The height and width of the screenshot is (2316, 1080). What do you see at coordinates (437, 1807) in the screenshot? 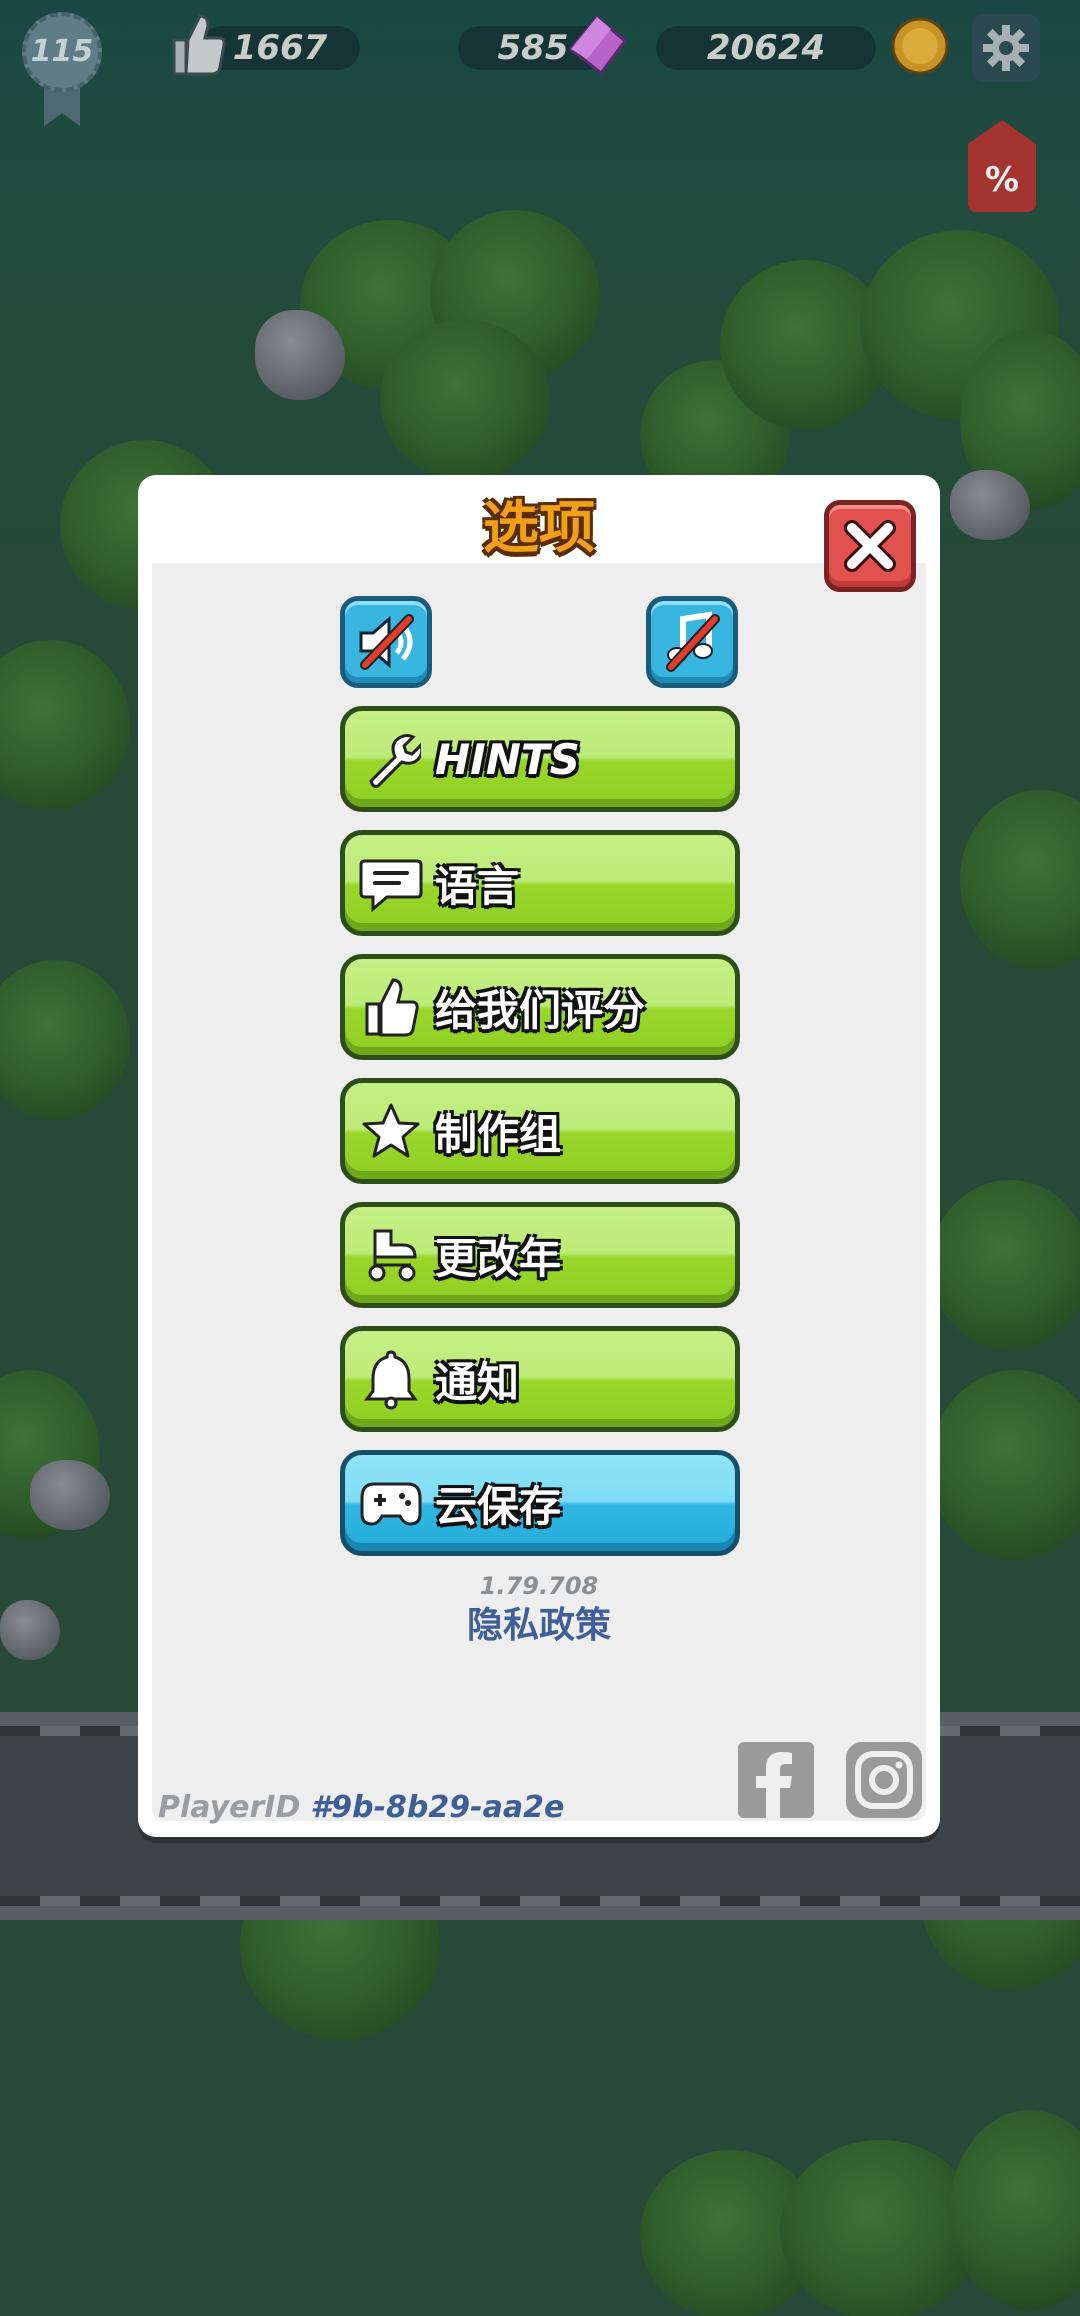
I see `player-id-value: #9b-8b29-aa2e` at bounding box center [437, 1807].